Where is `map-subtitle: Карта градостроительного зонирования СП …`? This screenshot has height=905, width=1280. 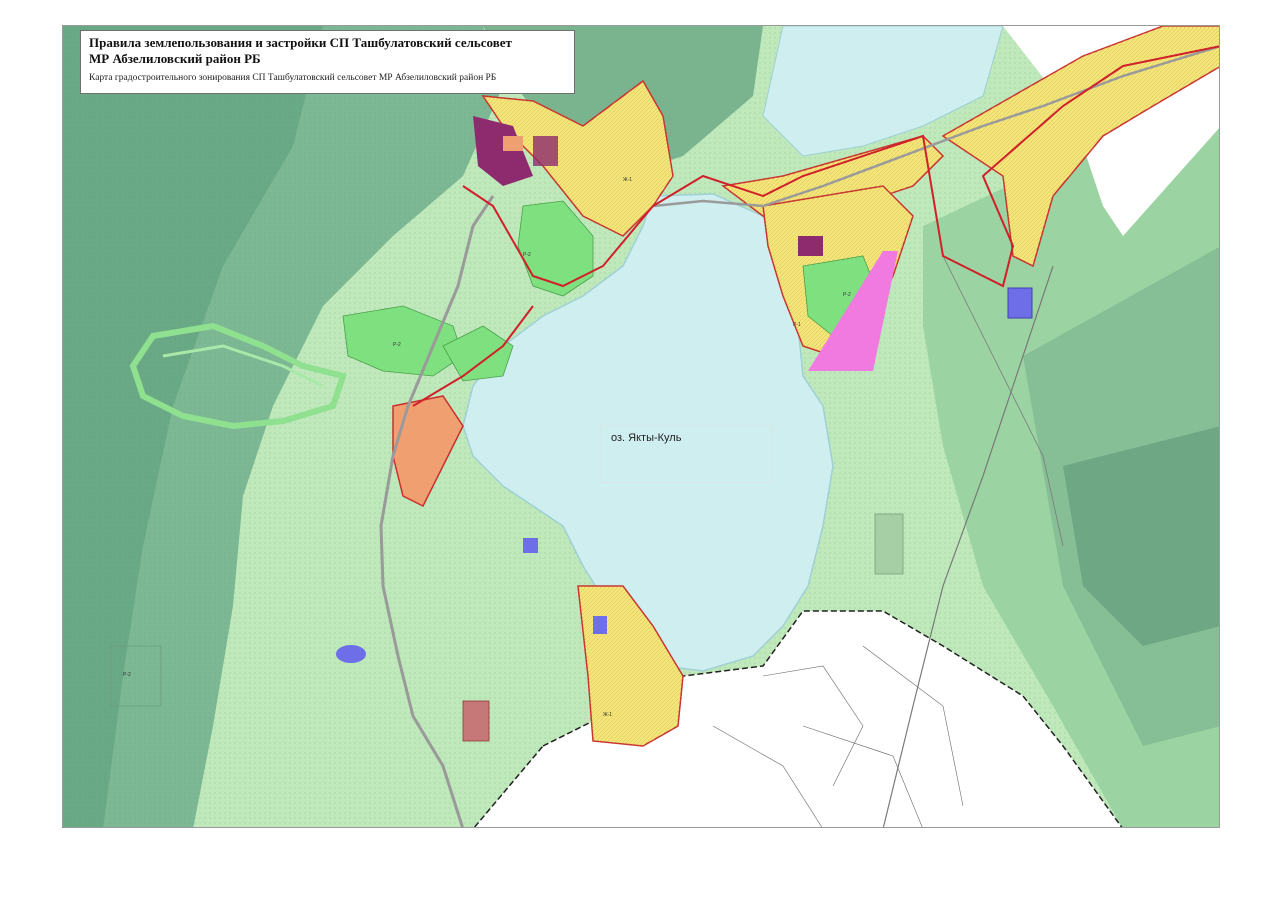
map-subtitle: Карта градостроительного зонирования СП … is located at coordinates (293, 78).